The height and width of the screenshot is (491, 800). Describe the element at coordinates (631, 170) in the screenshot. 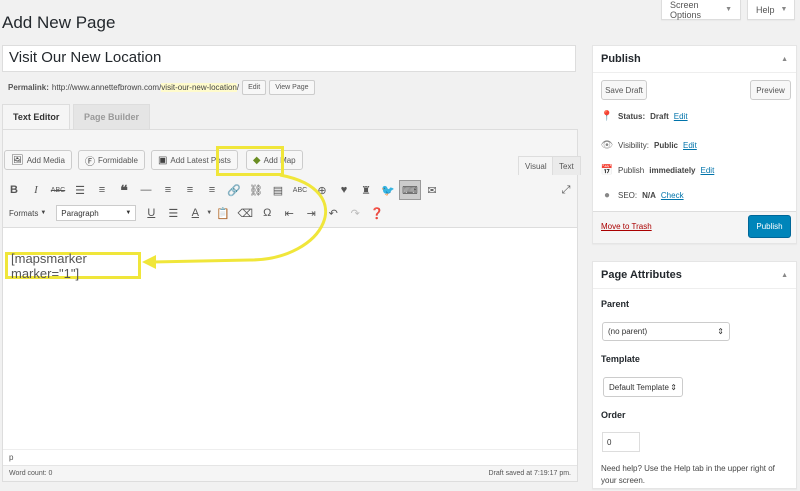

I see `publish-label: Publish` at that location.